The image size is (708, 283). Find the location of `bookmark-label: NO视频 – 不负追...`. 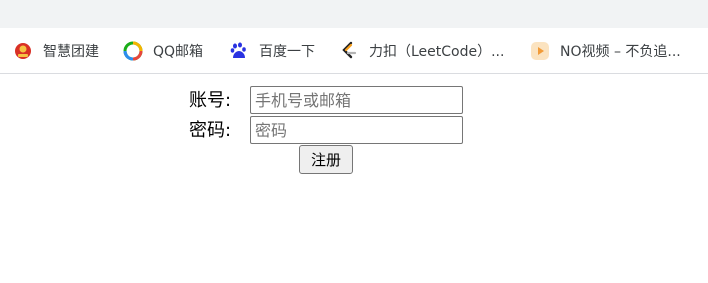

bookmark-label: NO视频 – 不负追... is located at coordinates (620, 52).